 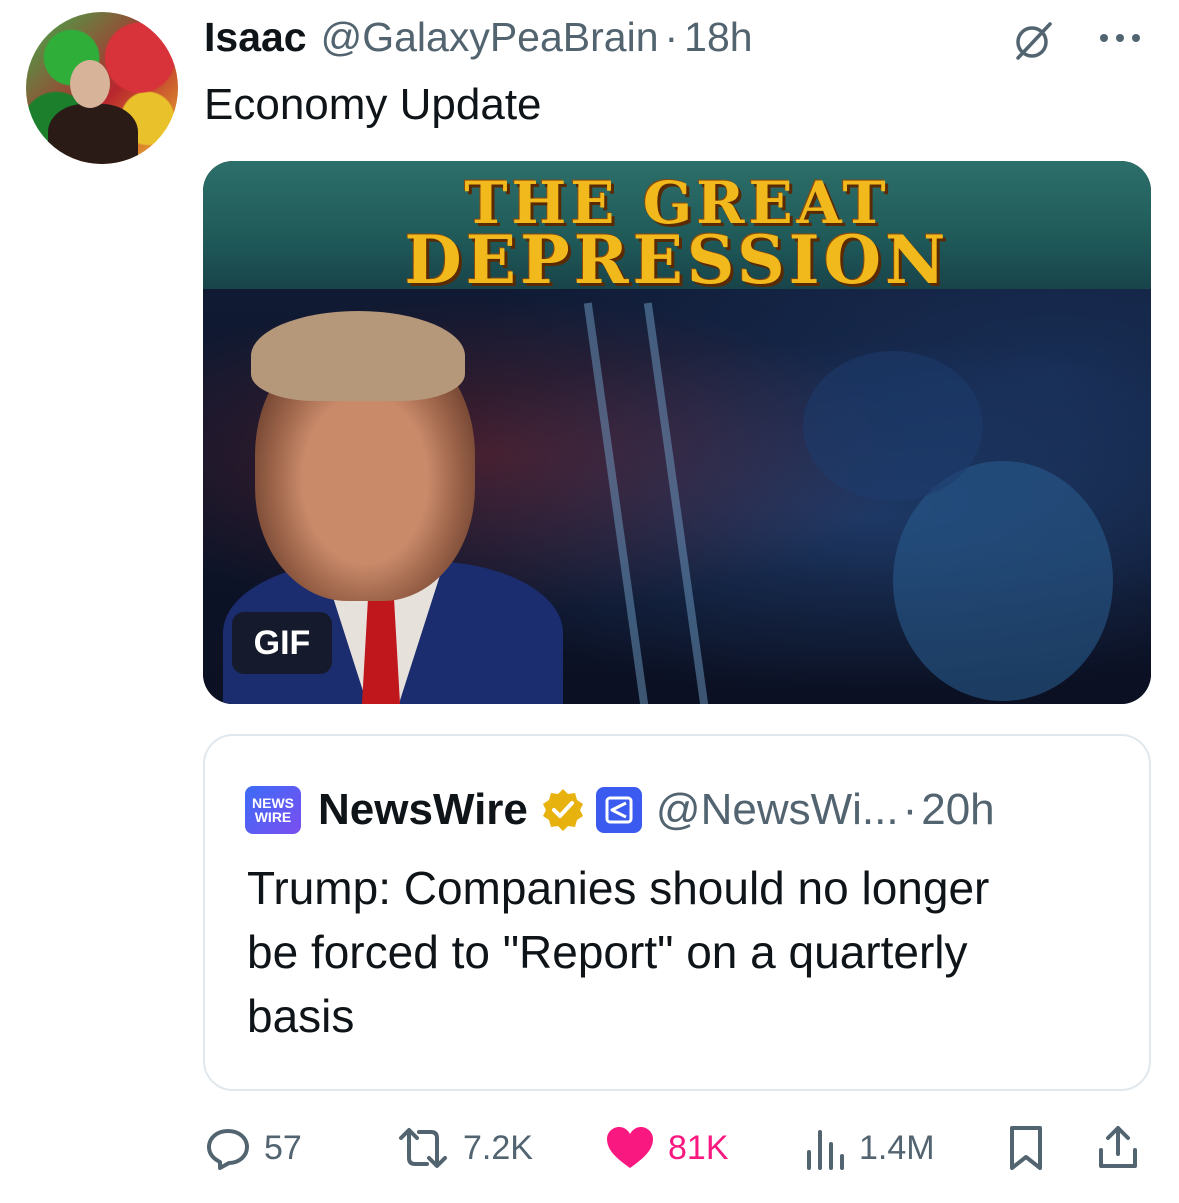 What do you see at coordinates (423, 1148) in the screenshot?
I see `retweet-icon` at bounding box center [423, 1148].